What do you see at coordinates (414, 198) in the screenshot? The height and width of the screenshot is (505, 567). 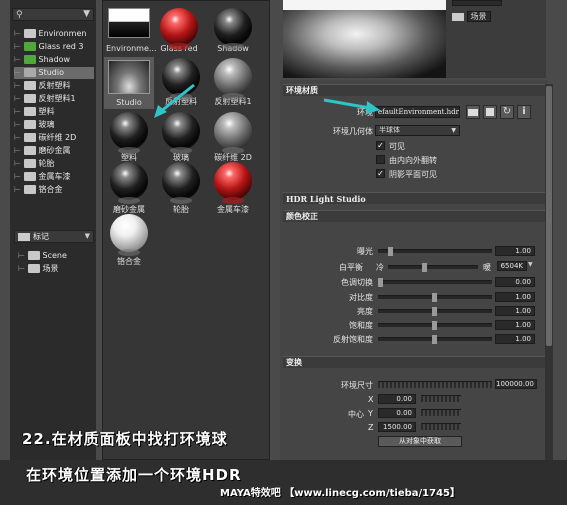 I see `section-hdr-light-studio: HDR Light Studio` at bounding box center [414, 198].